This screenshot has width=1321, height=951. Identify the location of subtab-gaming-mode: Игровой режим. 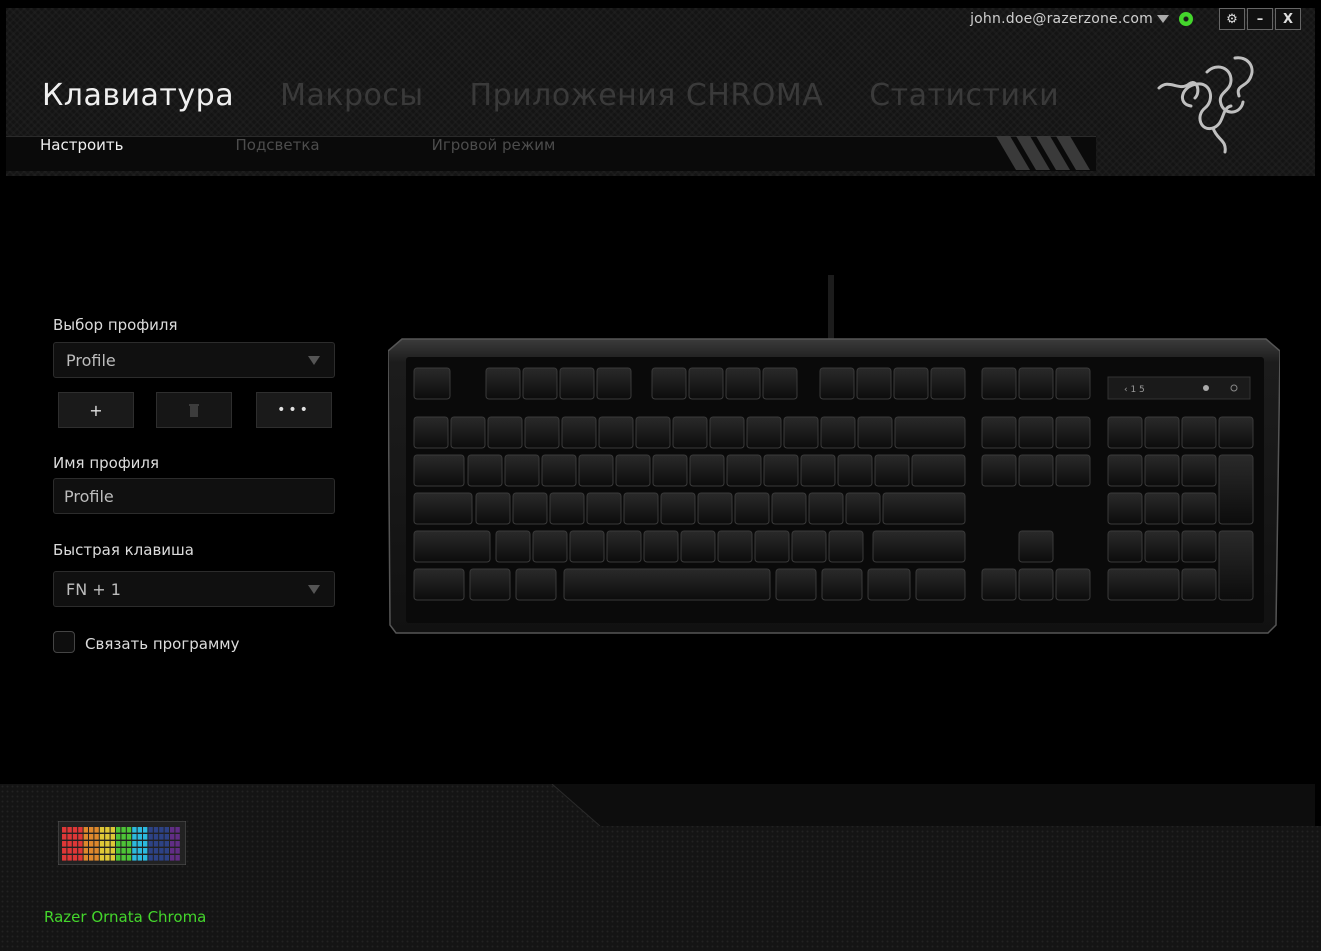
(494, 145).